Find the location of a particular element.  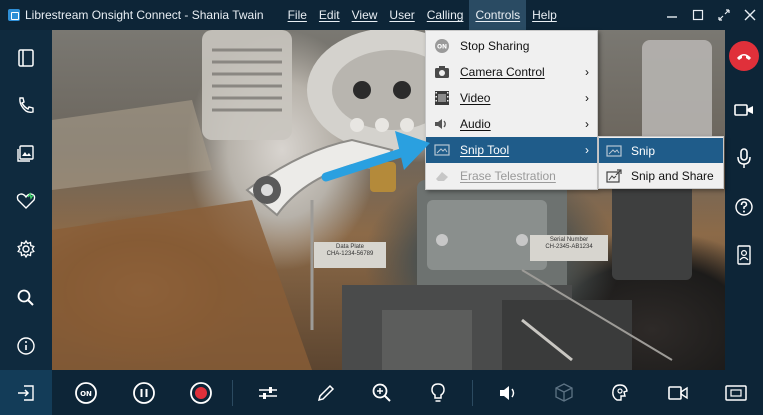

video-tag-left: Data Plate CHA-1234-56789 is located at coordinates (350, 250).